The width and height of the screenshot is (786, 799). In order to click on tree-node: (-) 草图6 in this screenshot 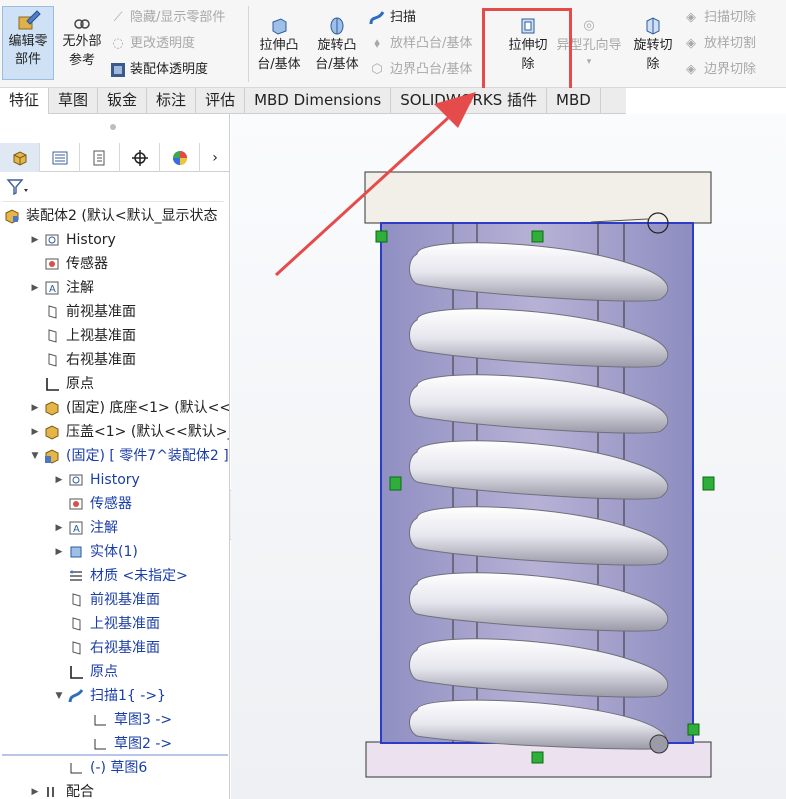, I will do `click(114, 768)`.